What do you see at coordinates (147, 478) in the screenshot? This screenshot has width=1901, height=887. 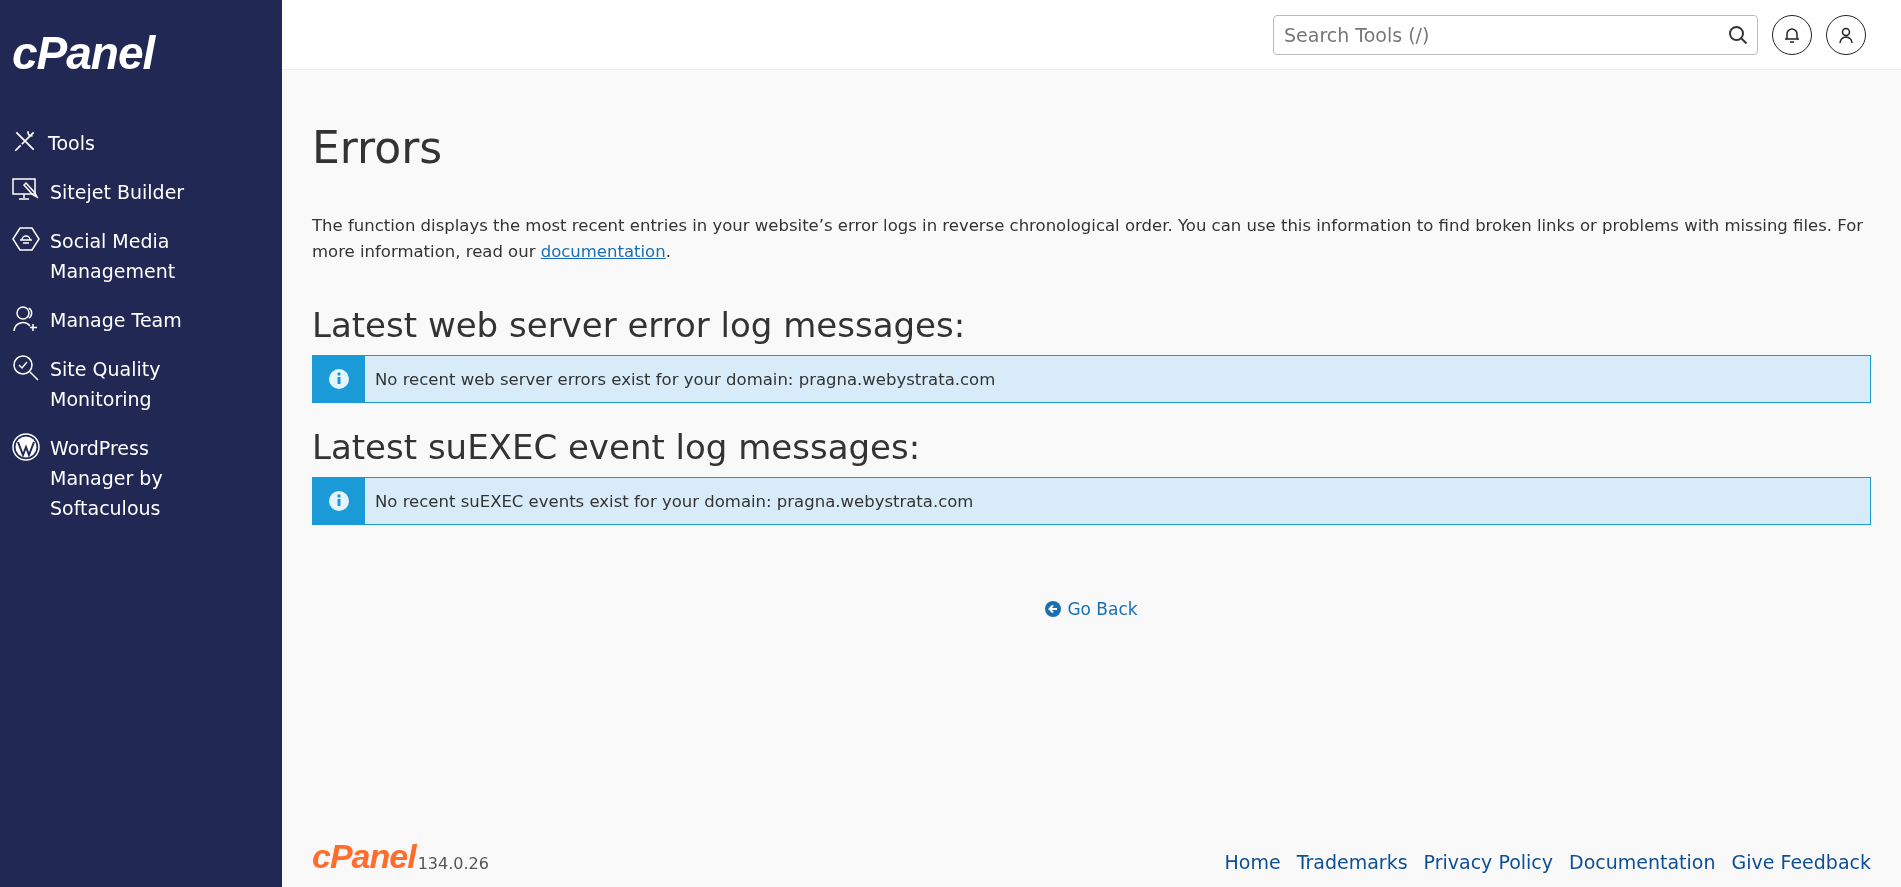 I see `sidebar-item: WordPress Manager by Softaculous` at bounding box center [147, 478].